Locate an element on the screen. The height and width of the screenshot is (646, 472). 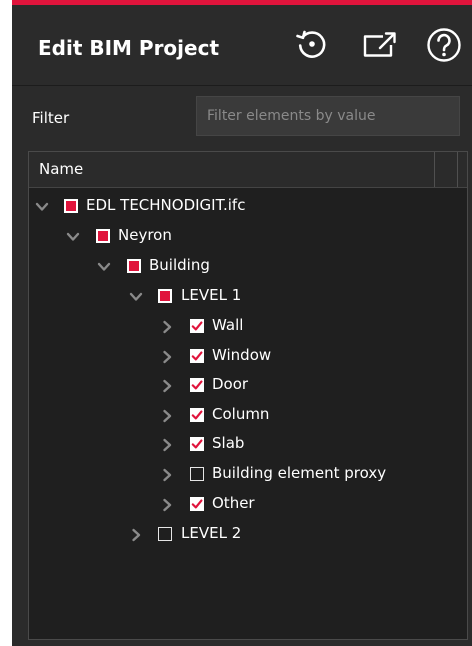
tree-node-label: Door is located at coordinates (230, 384).